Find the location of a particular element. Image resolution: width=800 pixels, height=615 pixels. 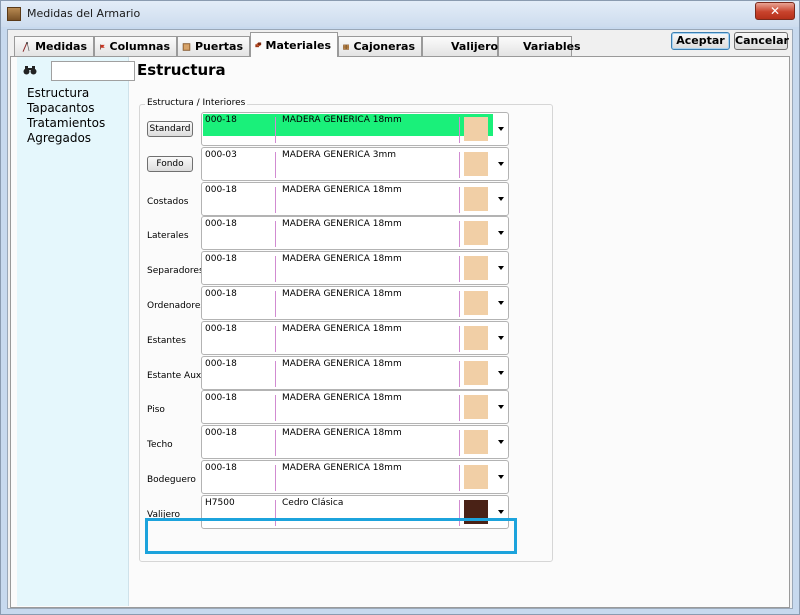

material-description: Cedro Clásica is located at coordinates (313, 503).